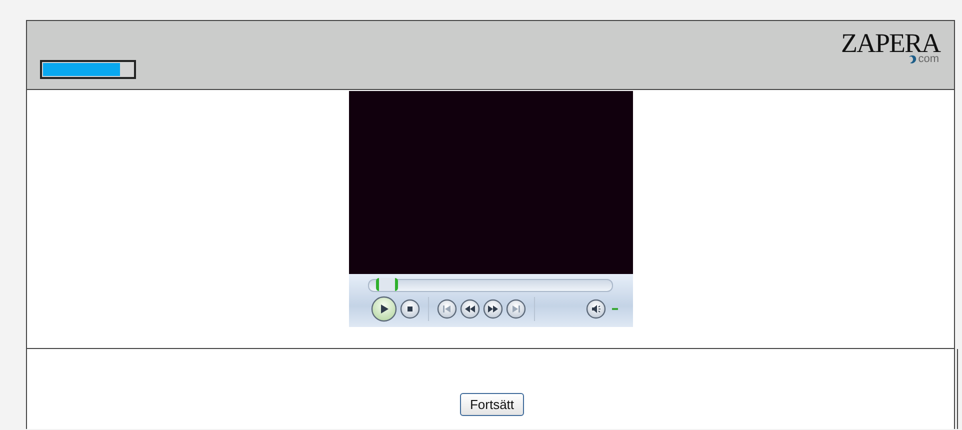  Describe the element at coordinates (490, 285) in the screenshot. I see `seek-slider` at that location.